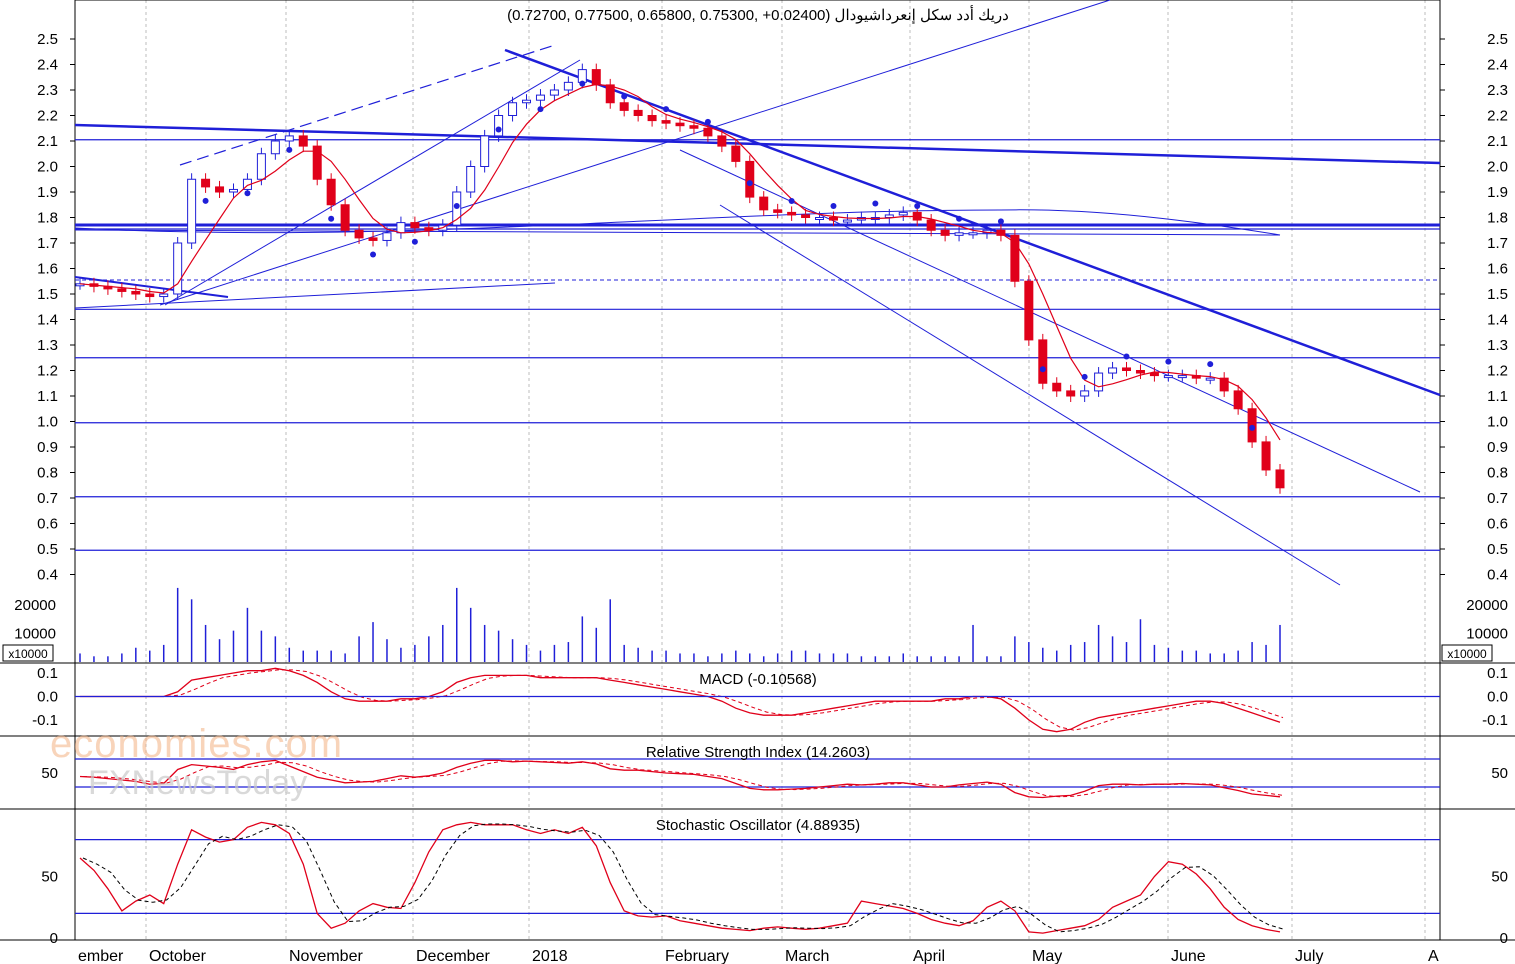 This screenshot has height=964, width=1515. I want to click on month-label: June, so click(1188, 956).